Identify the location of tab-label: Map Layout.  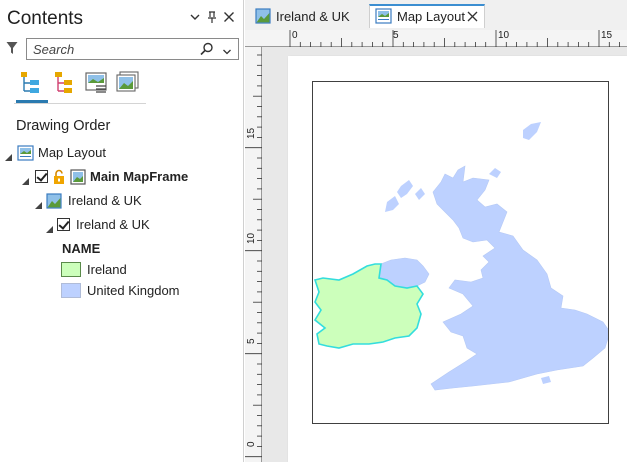
(431, 16).